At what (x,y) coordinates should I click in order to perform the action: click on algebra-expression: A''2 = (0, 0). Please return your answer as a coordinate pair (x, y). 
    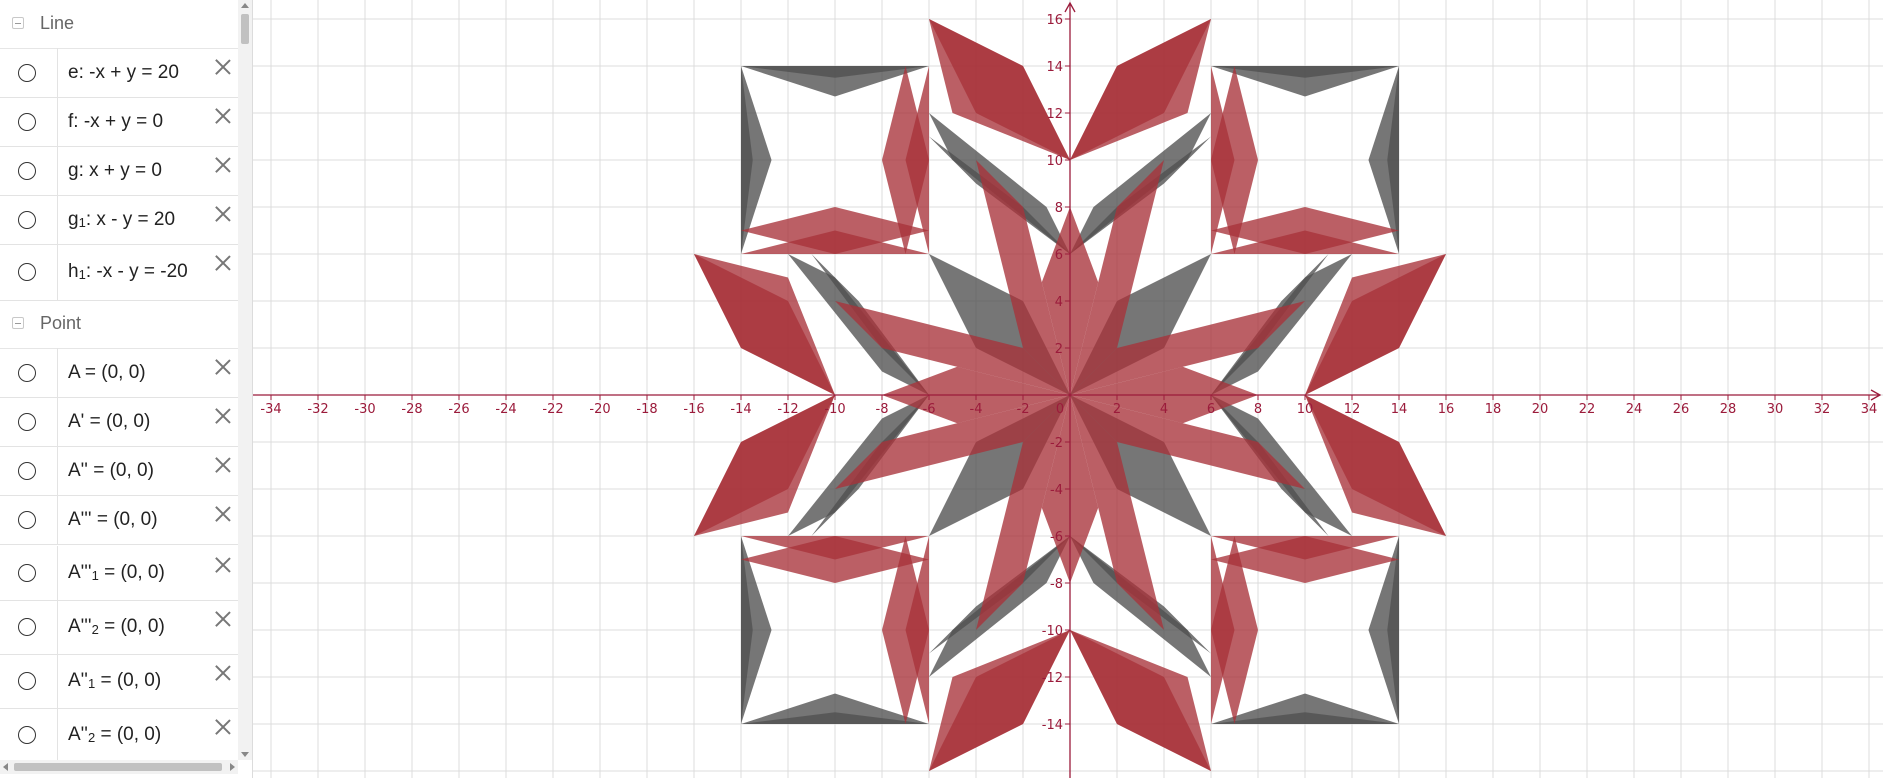
    Looking at the image, I should click on (114, 735).